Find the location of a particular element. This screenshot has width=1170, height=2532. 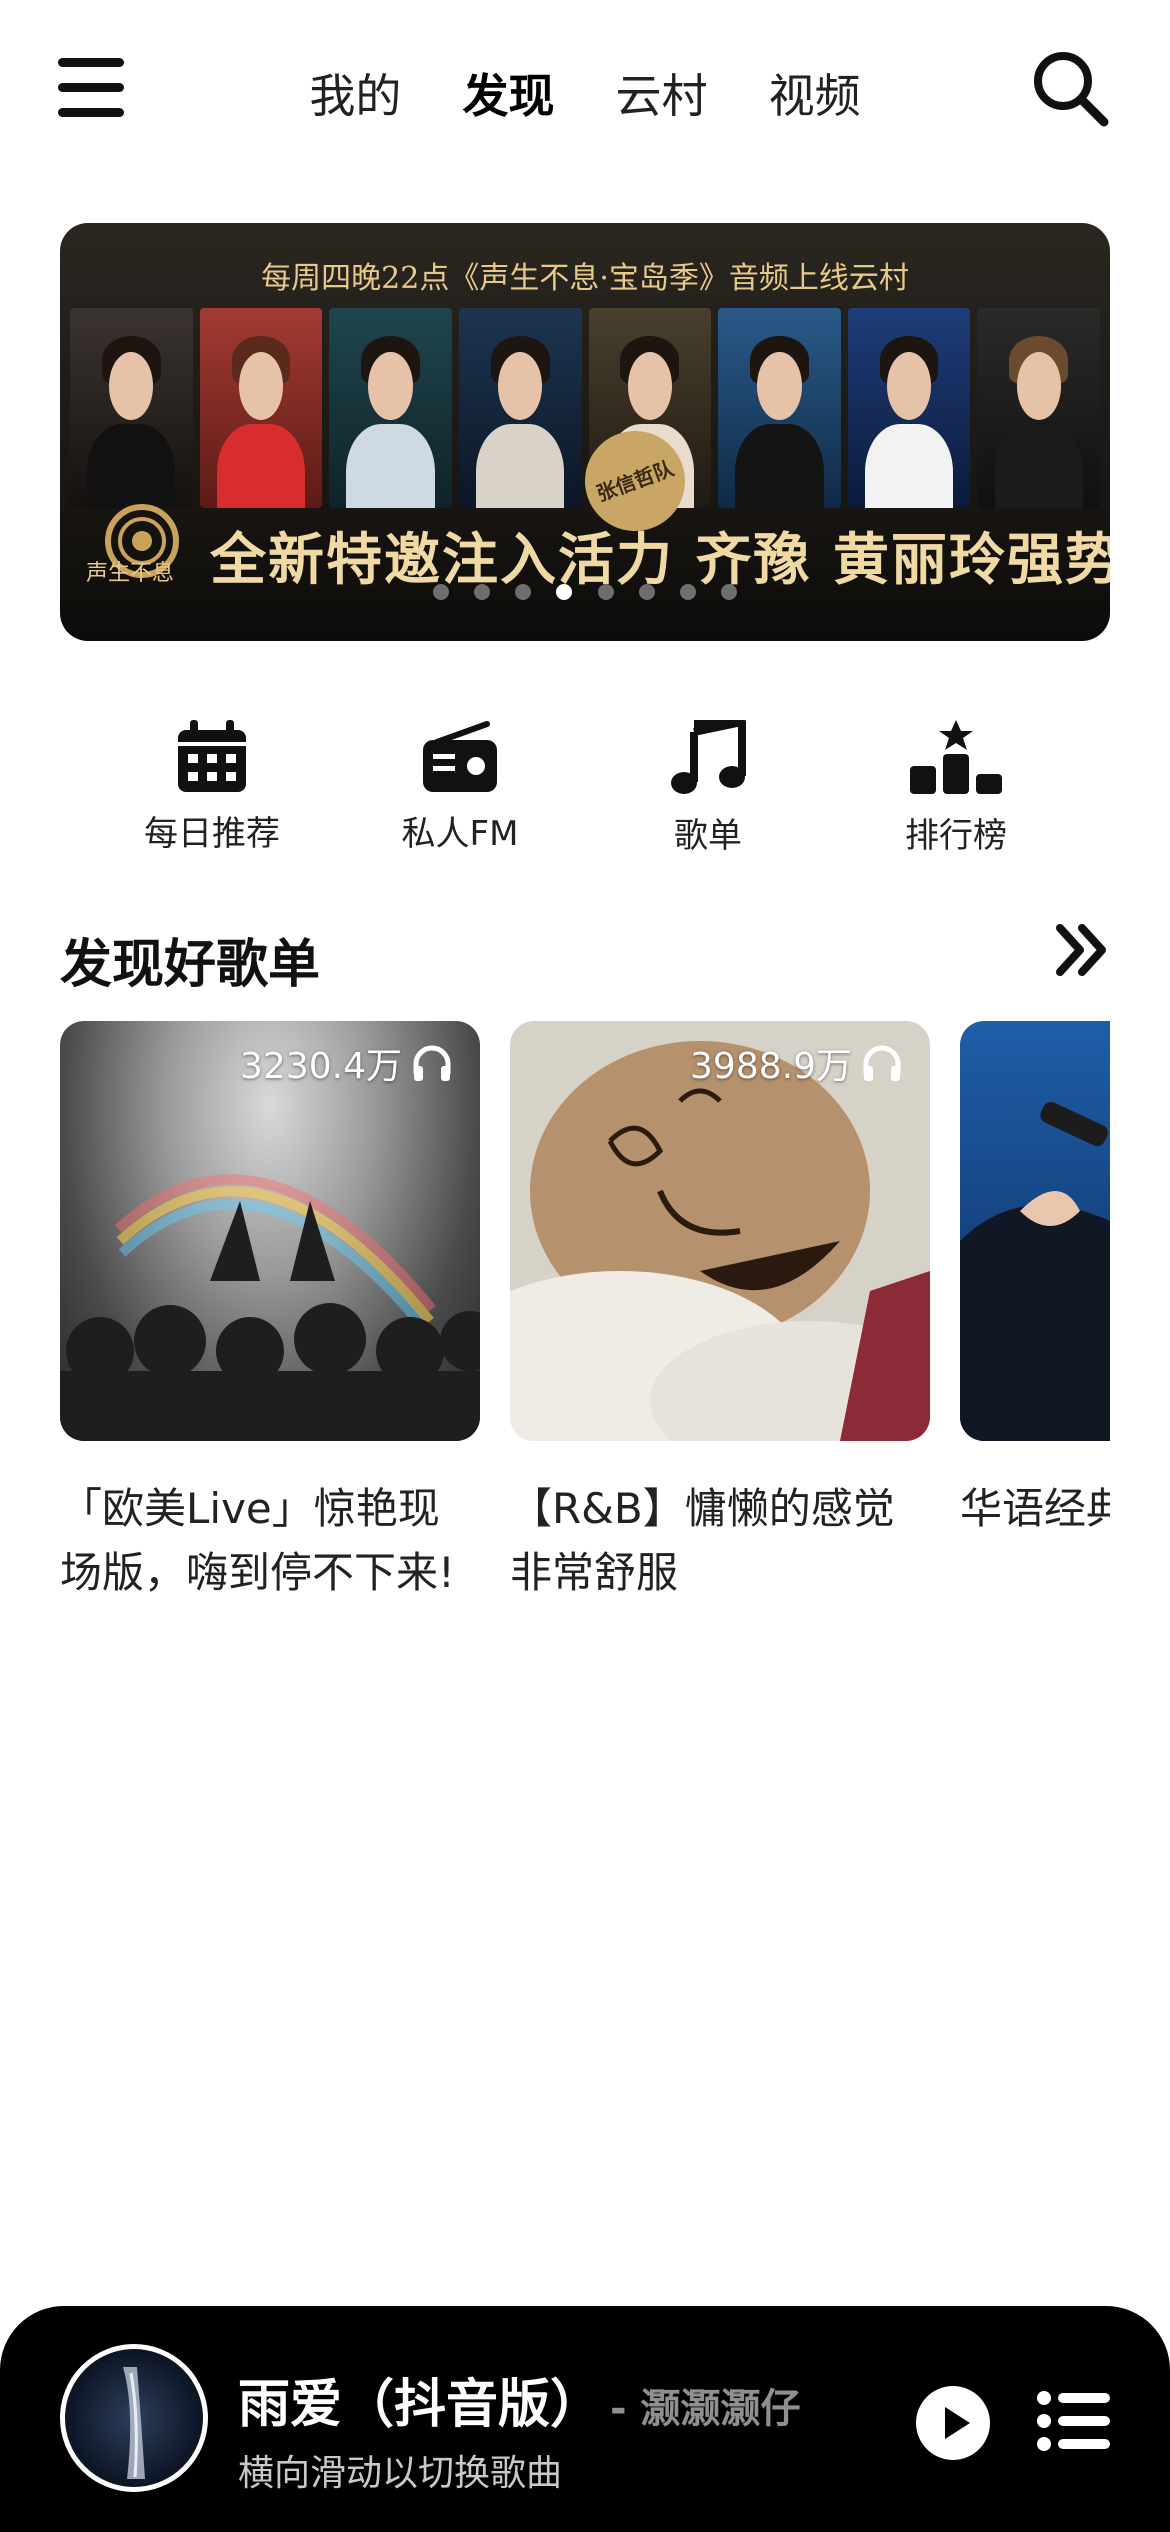

music-note-icon is located at coordinates (708, 757).